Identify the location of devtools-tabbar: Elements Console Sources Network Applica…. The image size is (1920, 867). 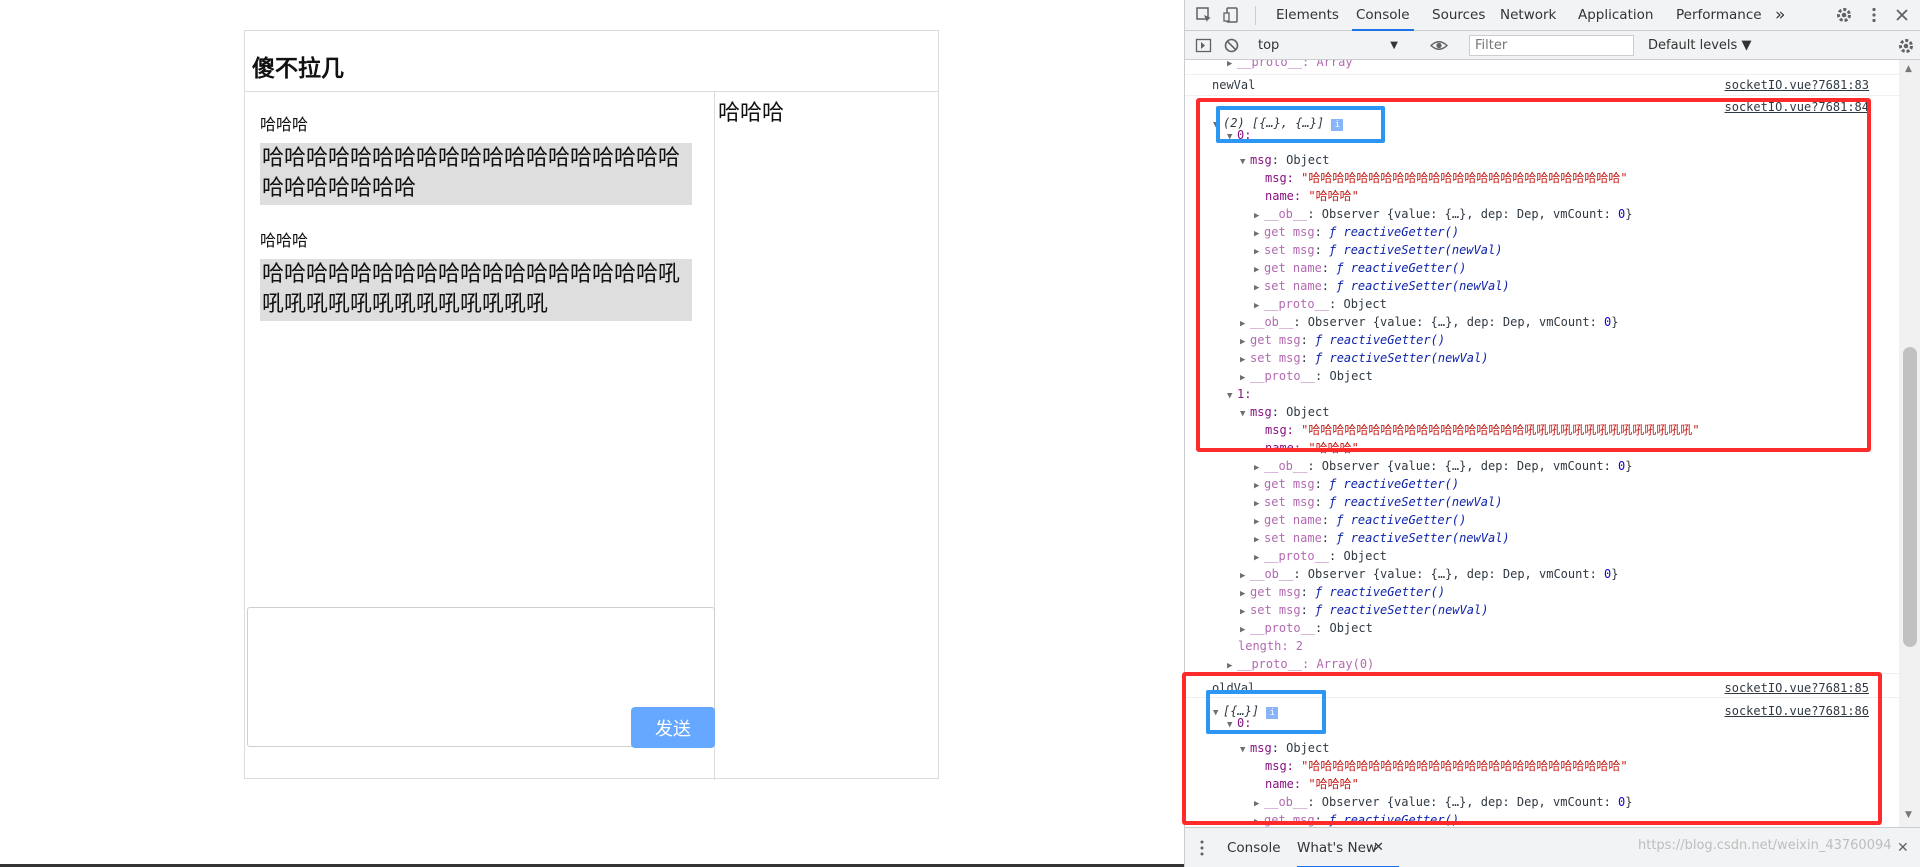
(1552, 15).